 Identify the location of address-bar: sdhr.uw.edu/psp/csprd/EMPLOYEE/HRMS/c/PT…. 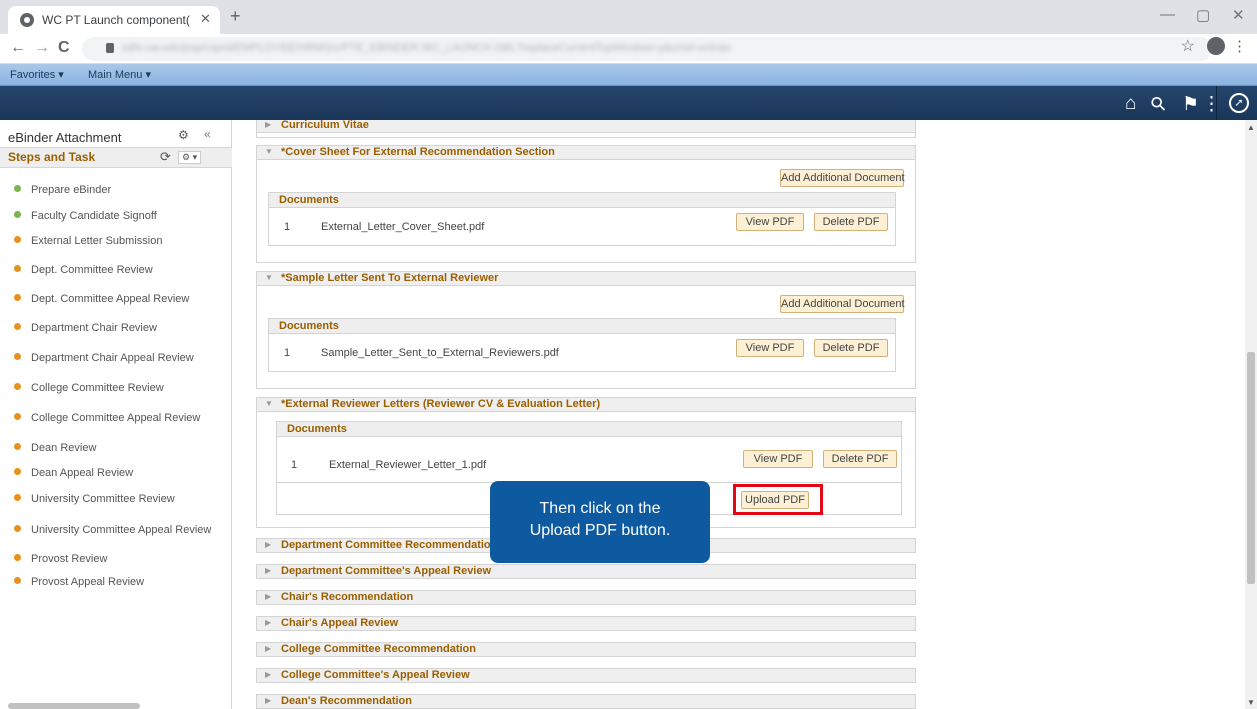
(647, 49).